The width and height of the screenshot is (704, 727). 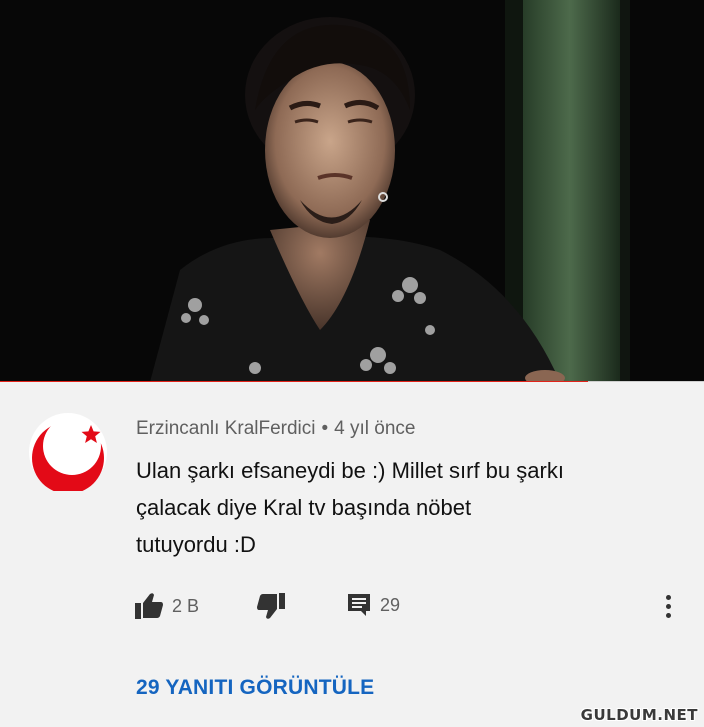 What do you see at coordinates (255, 688) in the screenshot?
I see `view-replies-button: 29 YANITI GÖRÜNTÜLE` at bounding box center [255, 688].